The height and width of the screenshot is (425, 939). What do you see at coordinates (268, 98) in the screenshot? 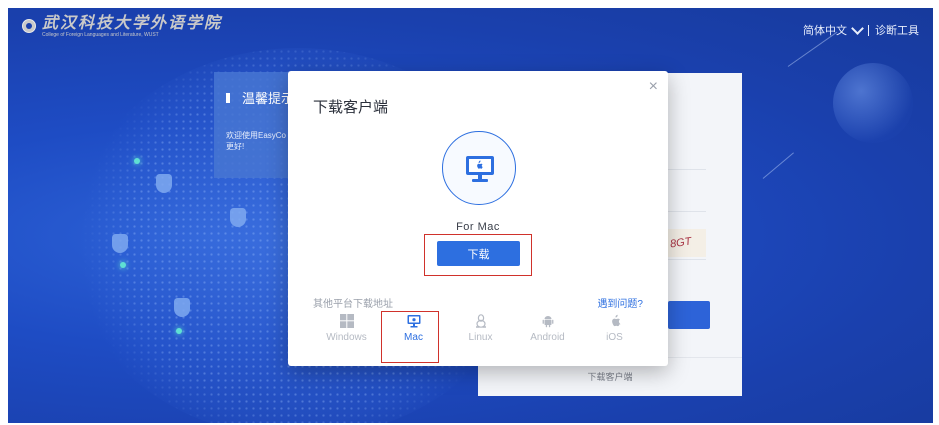
I see `notice-title: 温馨提示` at bounding box center [268, 98].